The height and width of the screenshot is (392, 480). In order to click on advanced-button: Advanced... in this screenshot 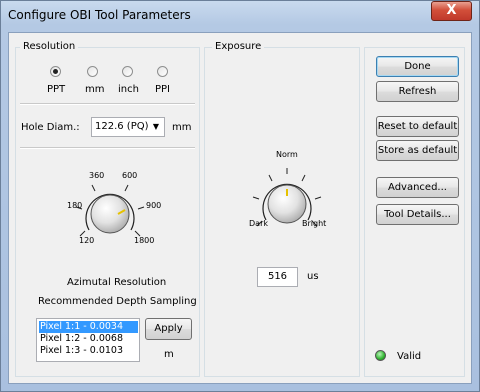, I will do `click(417, 187)`.